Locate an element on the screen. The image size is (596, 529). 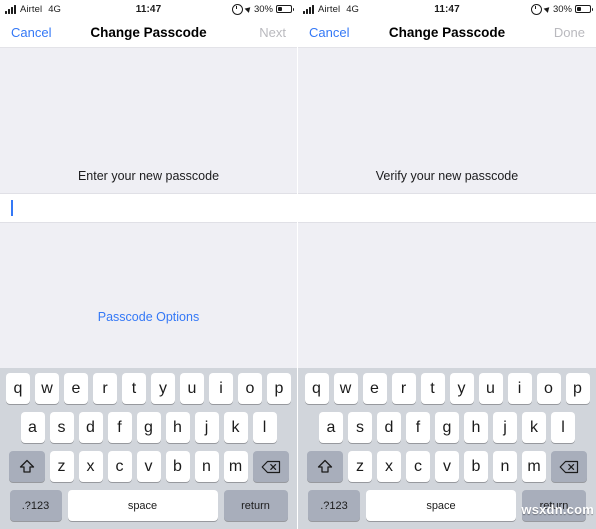
done-button: Done is located at coordinates (569, 32).